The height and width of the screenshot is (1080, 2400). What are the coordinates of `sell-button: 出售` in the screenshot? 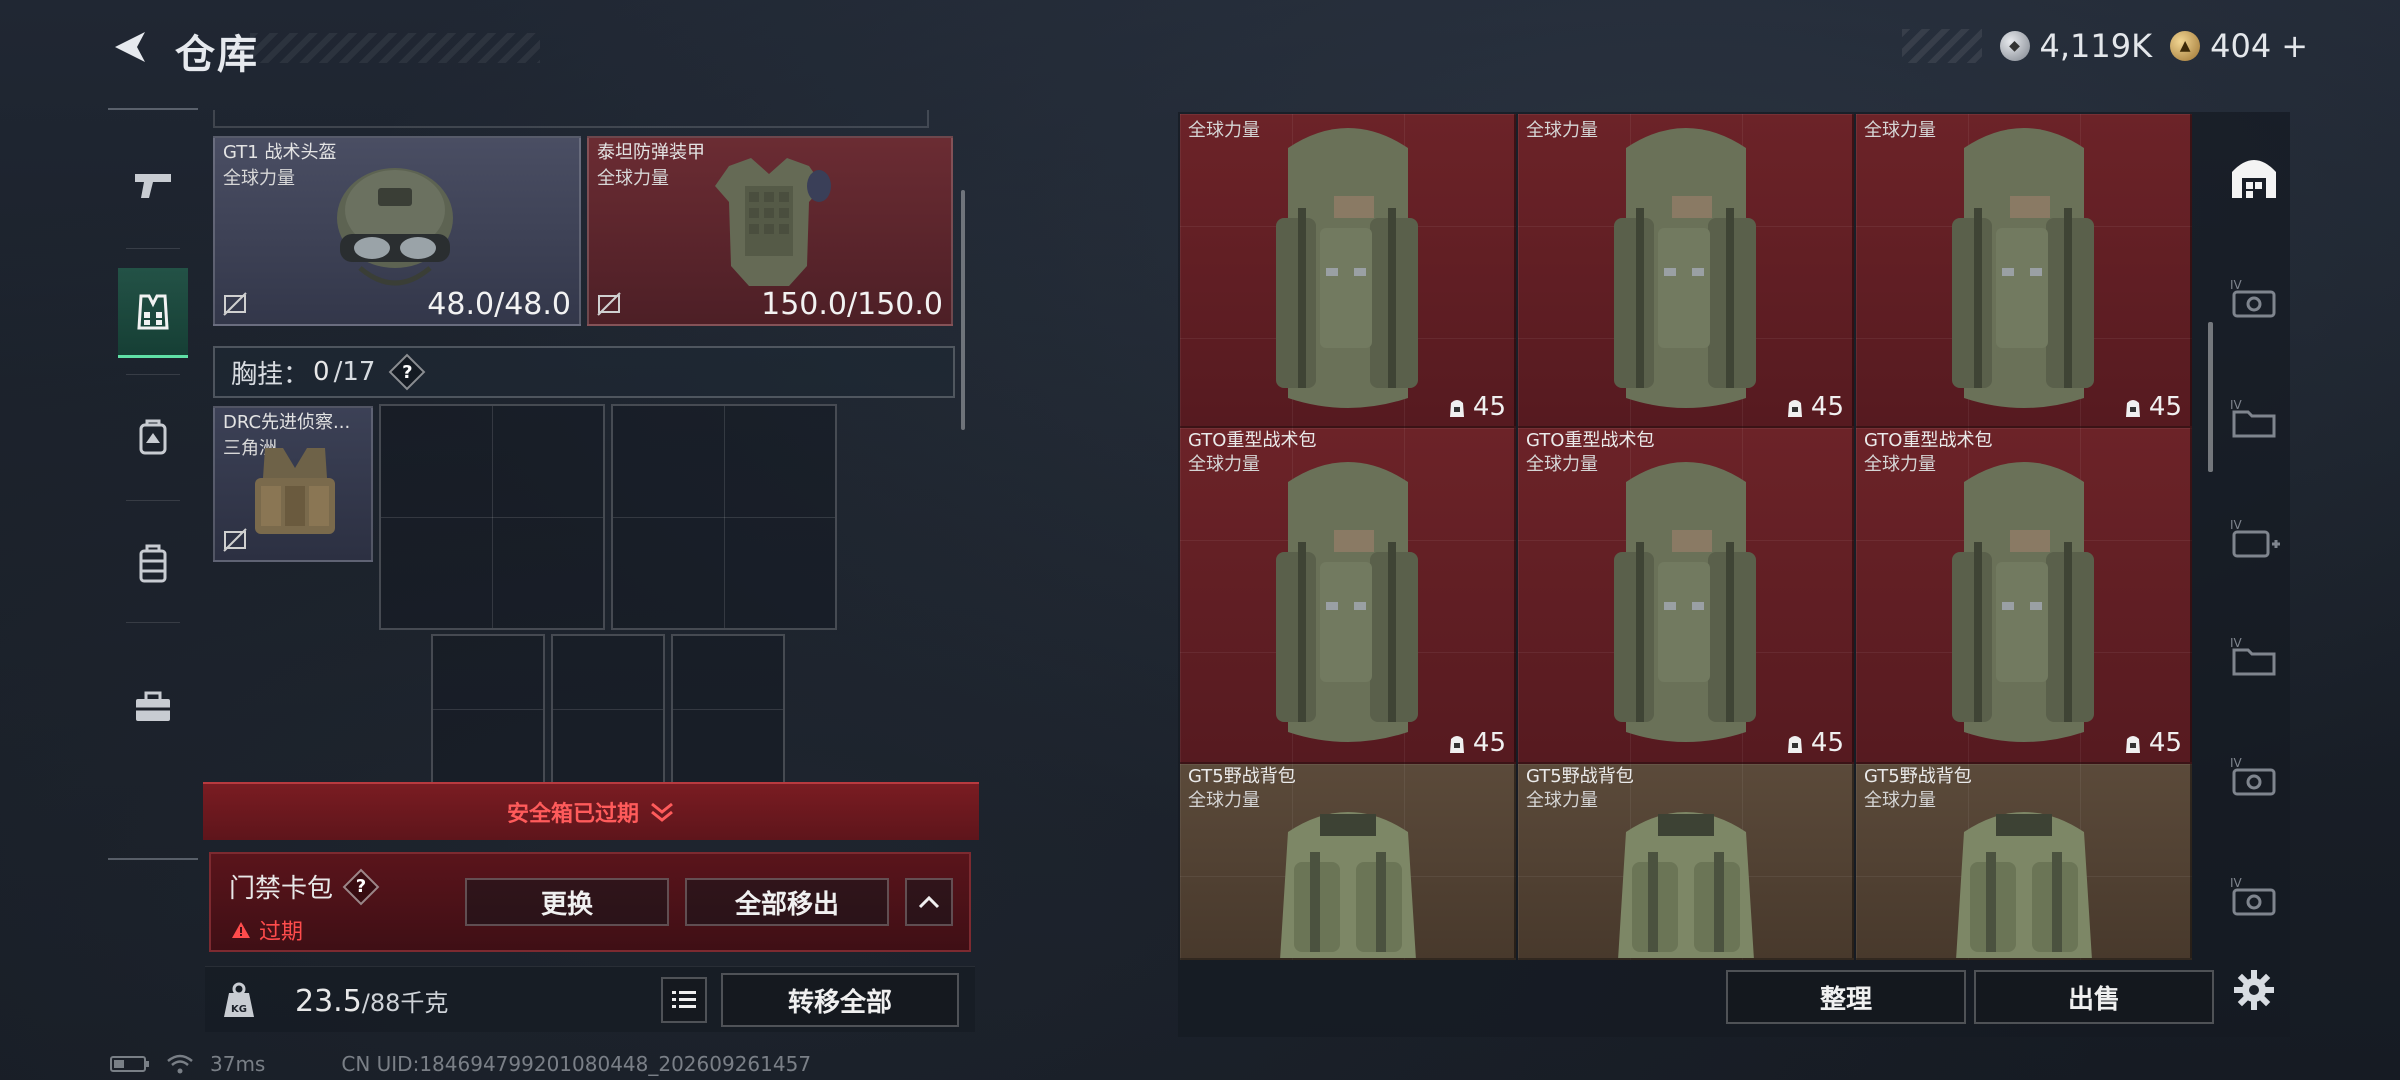 It's located at (2094, 997).